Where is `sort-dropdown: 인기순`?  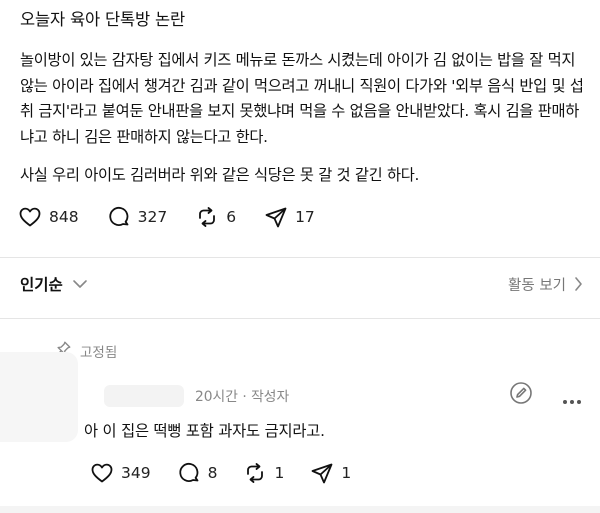
sort-dropdown: 인기순 is located at coordinates (41, 284).